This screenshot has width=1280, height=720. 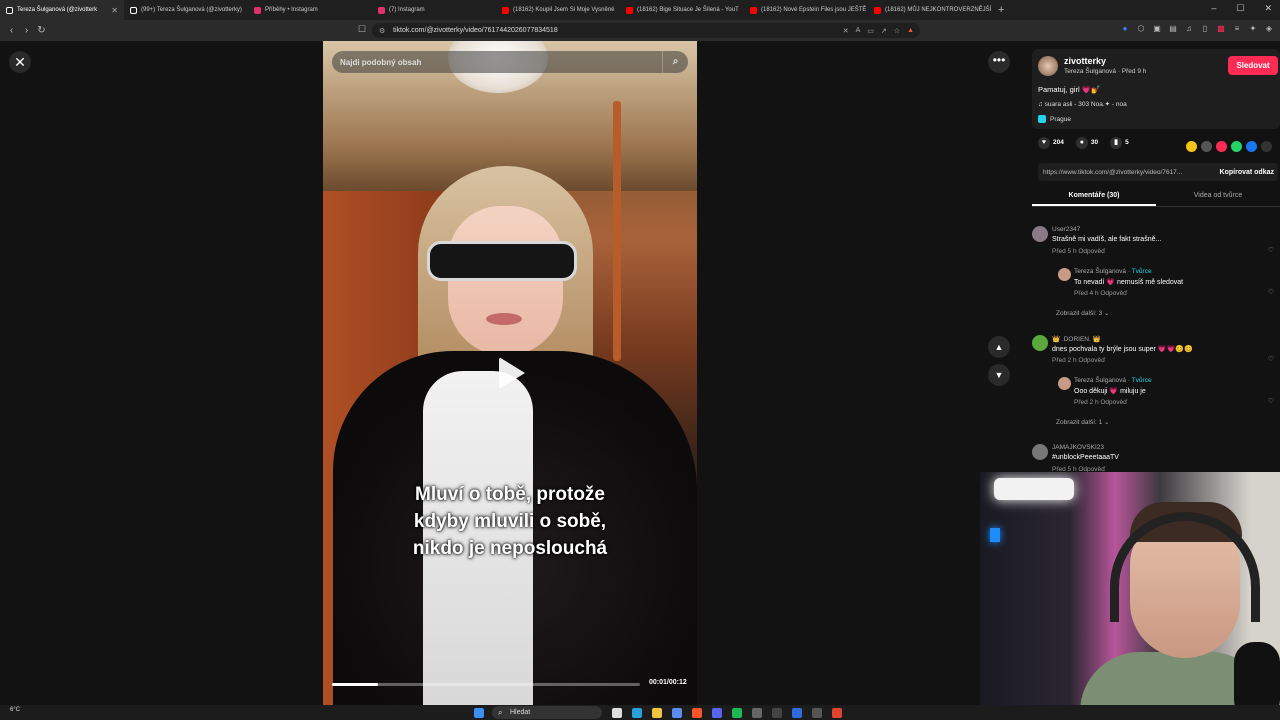 What do you see at coordinates (382, 31) in the screenshot?
I see `site-info-icon: ⚙` at bounding box center [382, 31].